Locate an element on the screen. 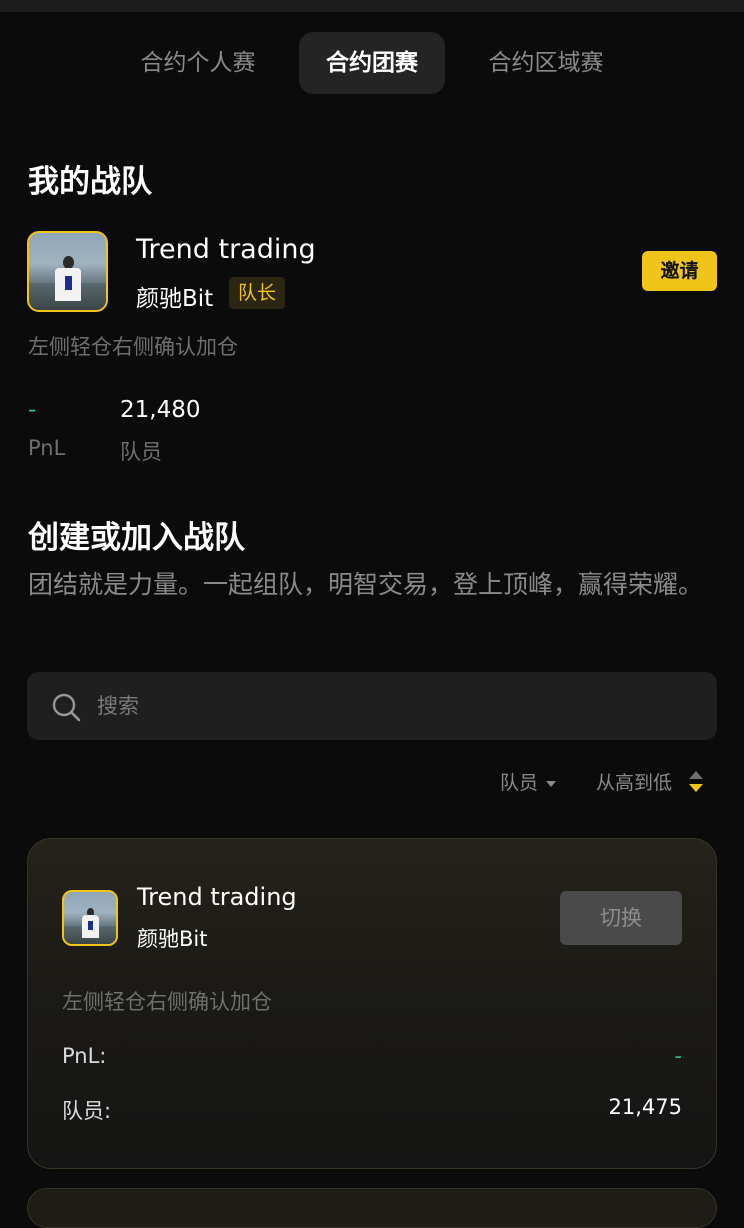 This screenshot has width=744, height=1228. my-team-name: Trend trading is located at coordinates (226, 249).